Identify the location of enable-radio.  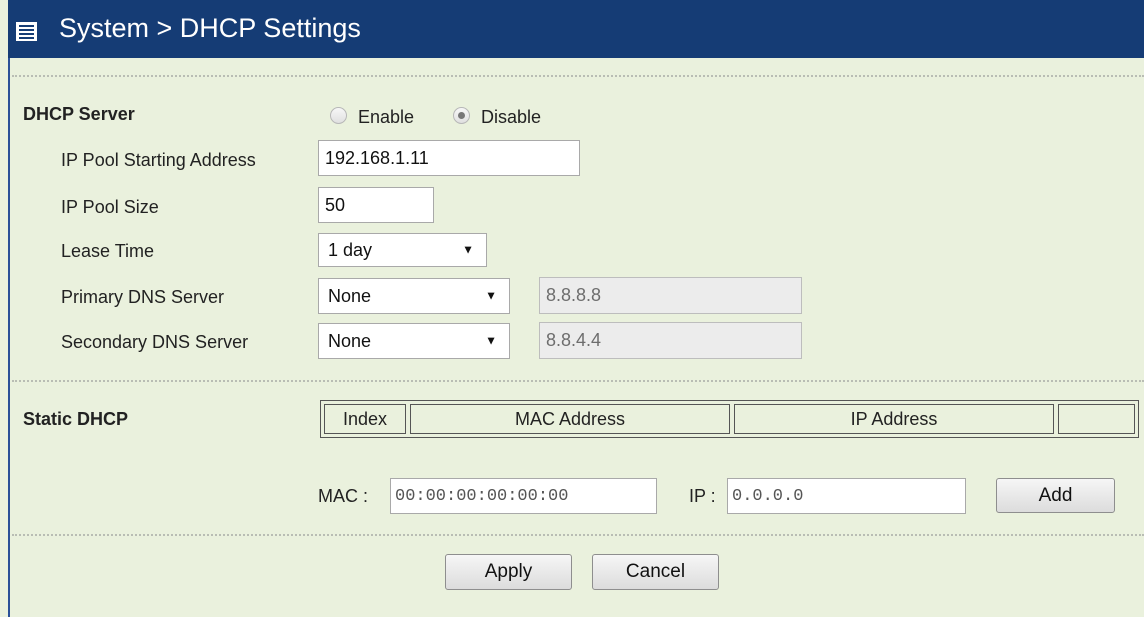
(338, 115).